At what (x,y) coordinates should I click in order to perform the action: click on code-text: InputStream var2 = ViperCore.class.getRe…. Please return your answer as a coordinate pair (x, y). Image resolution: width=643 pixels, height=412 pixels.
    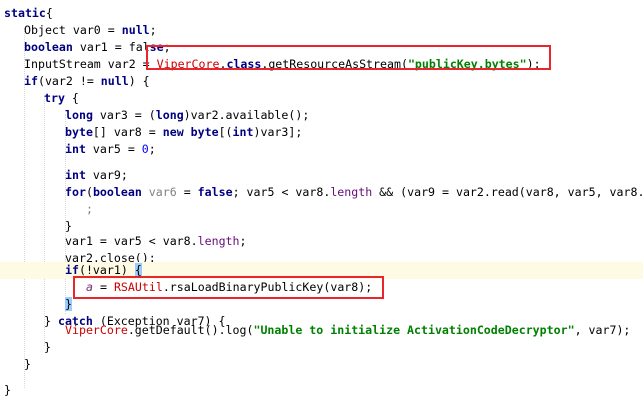
    Looking at the image, I should click on (282, 64).